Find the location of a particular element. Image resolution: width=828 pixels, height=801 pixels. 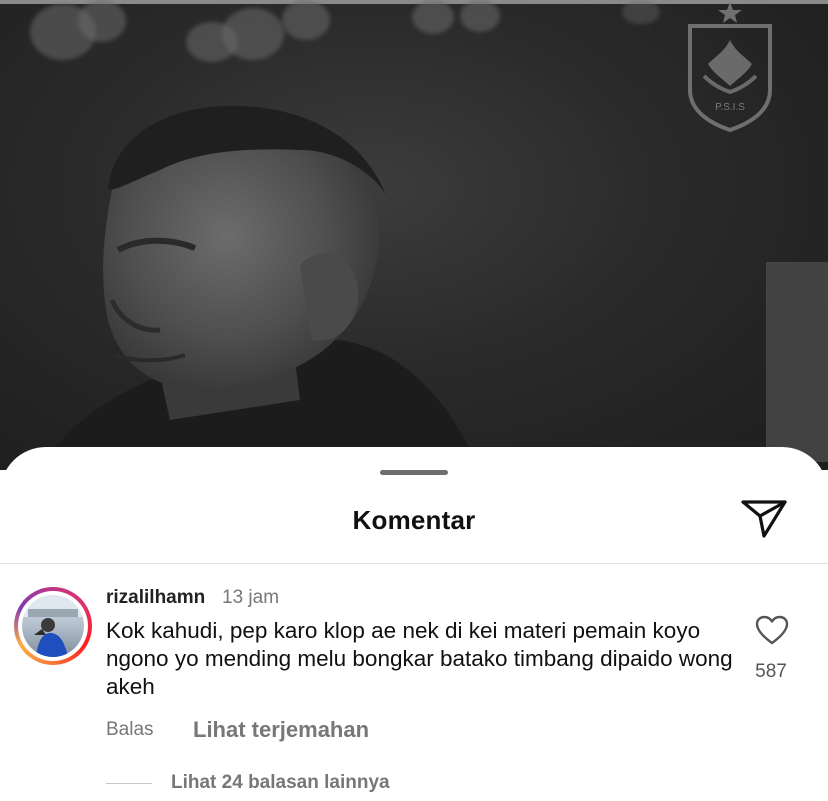

sheet-title: Komentar is located at coordinates (414, 520).